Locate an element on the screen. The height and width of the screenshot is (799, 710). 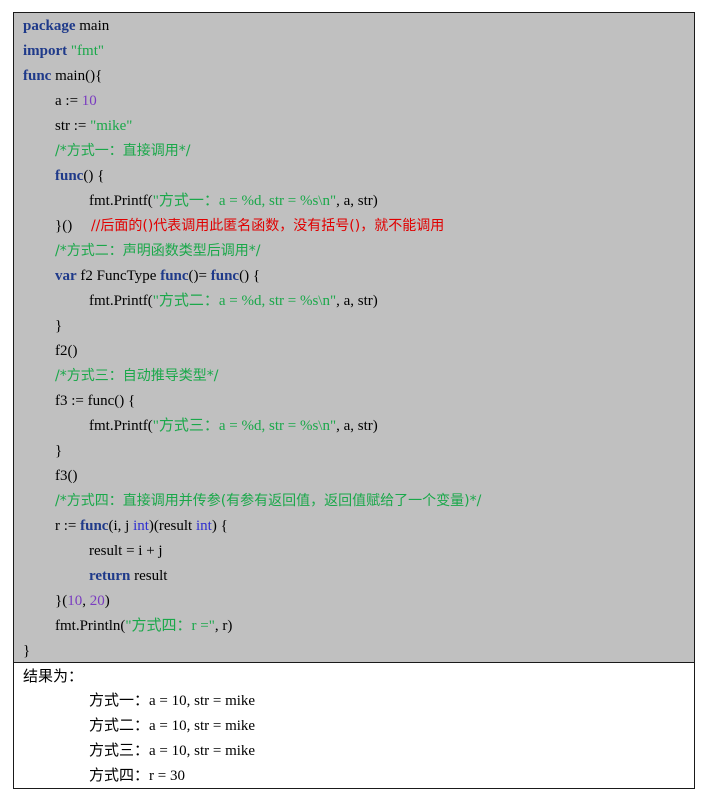
code-line: fmt.Println("方式四：r =", r) is located at coordinates (143, 626).